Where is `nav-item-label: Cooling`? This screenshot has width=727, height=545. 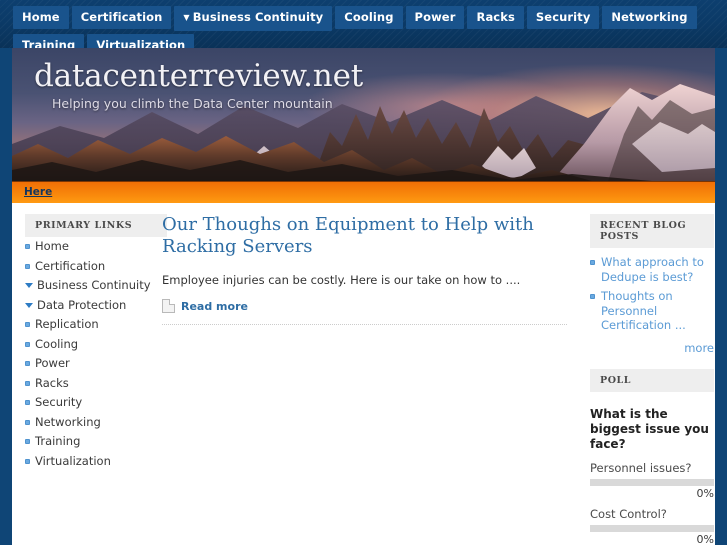 nav-item-label: Cooling is located at coordinates (369, 17).